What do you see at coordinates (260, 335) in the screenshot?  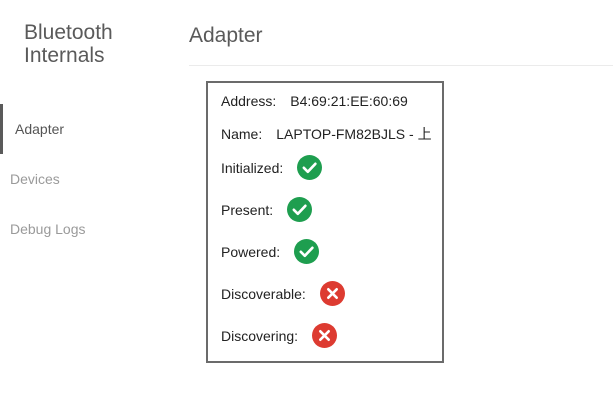 I see `discovering-label: Discovering:` at bounding box center [260, 335].